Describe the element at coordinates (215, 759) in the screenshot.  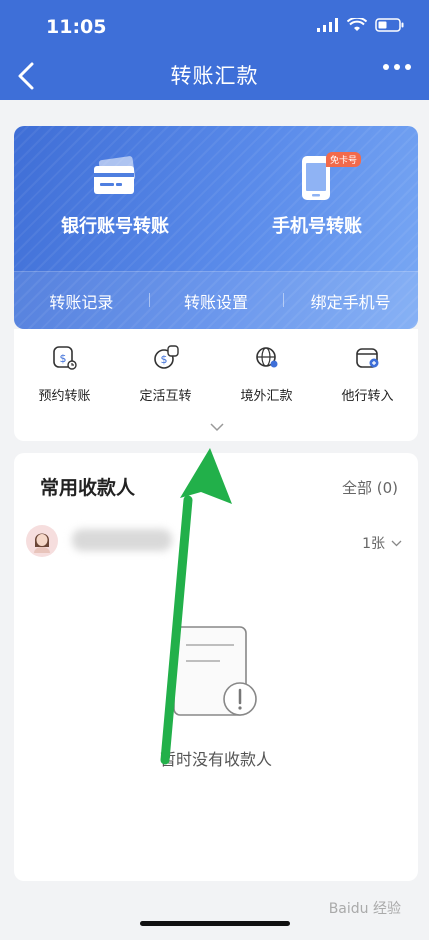
I see `empty-state-text: 暂时没有收款人` at that location.